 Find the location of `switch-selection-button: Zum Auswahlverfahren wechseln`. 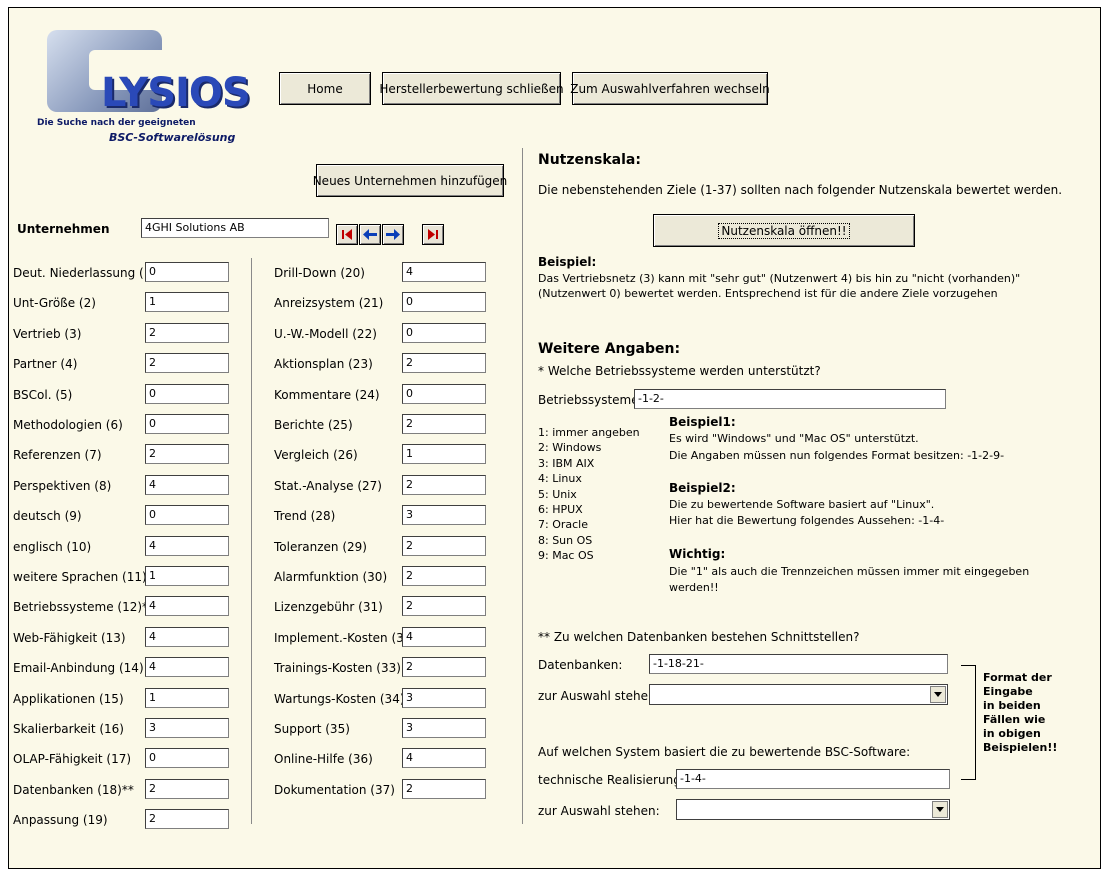

switch-selection-button: Zum Auswahlverfahren wechseln is located at coordinates (670, 88).